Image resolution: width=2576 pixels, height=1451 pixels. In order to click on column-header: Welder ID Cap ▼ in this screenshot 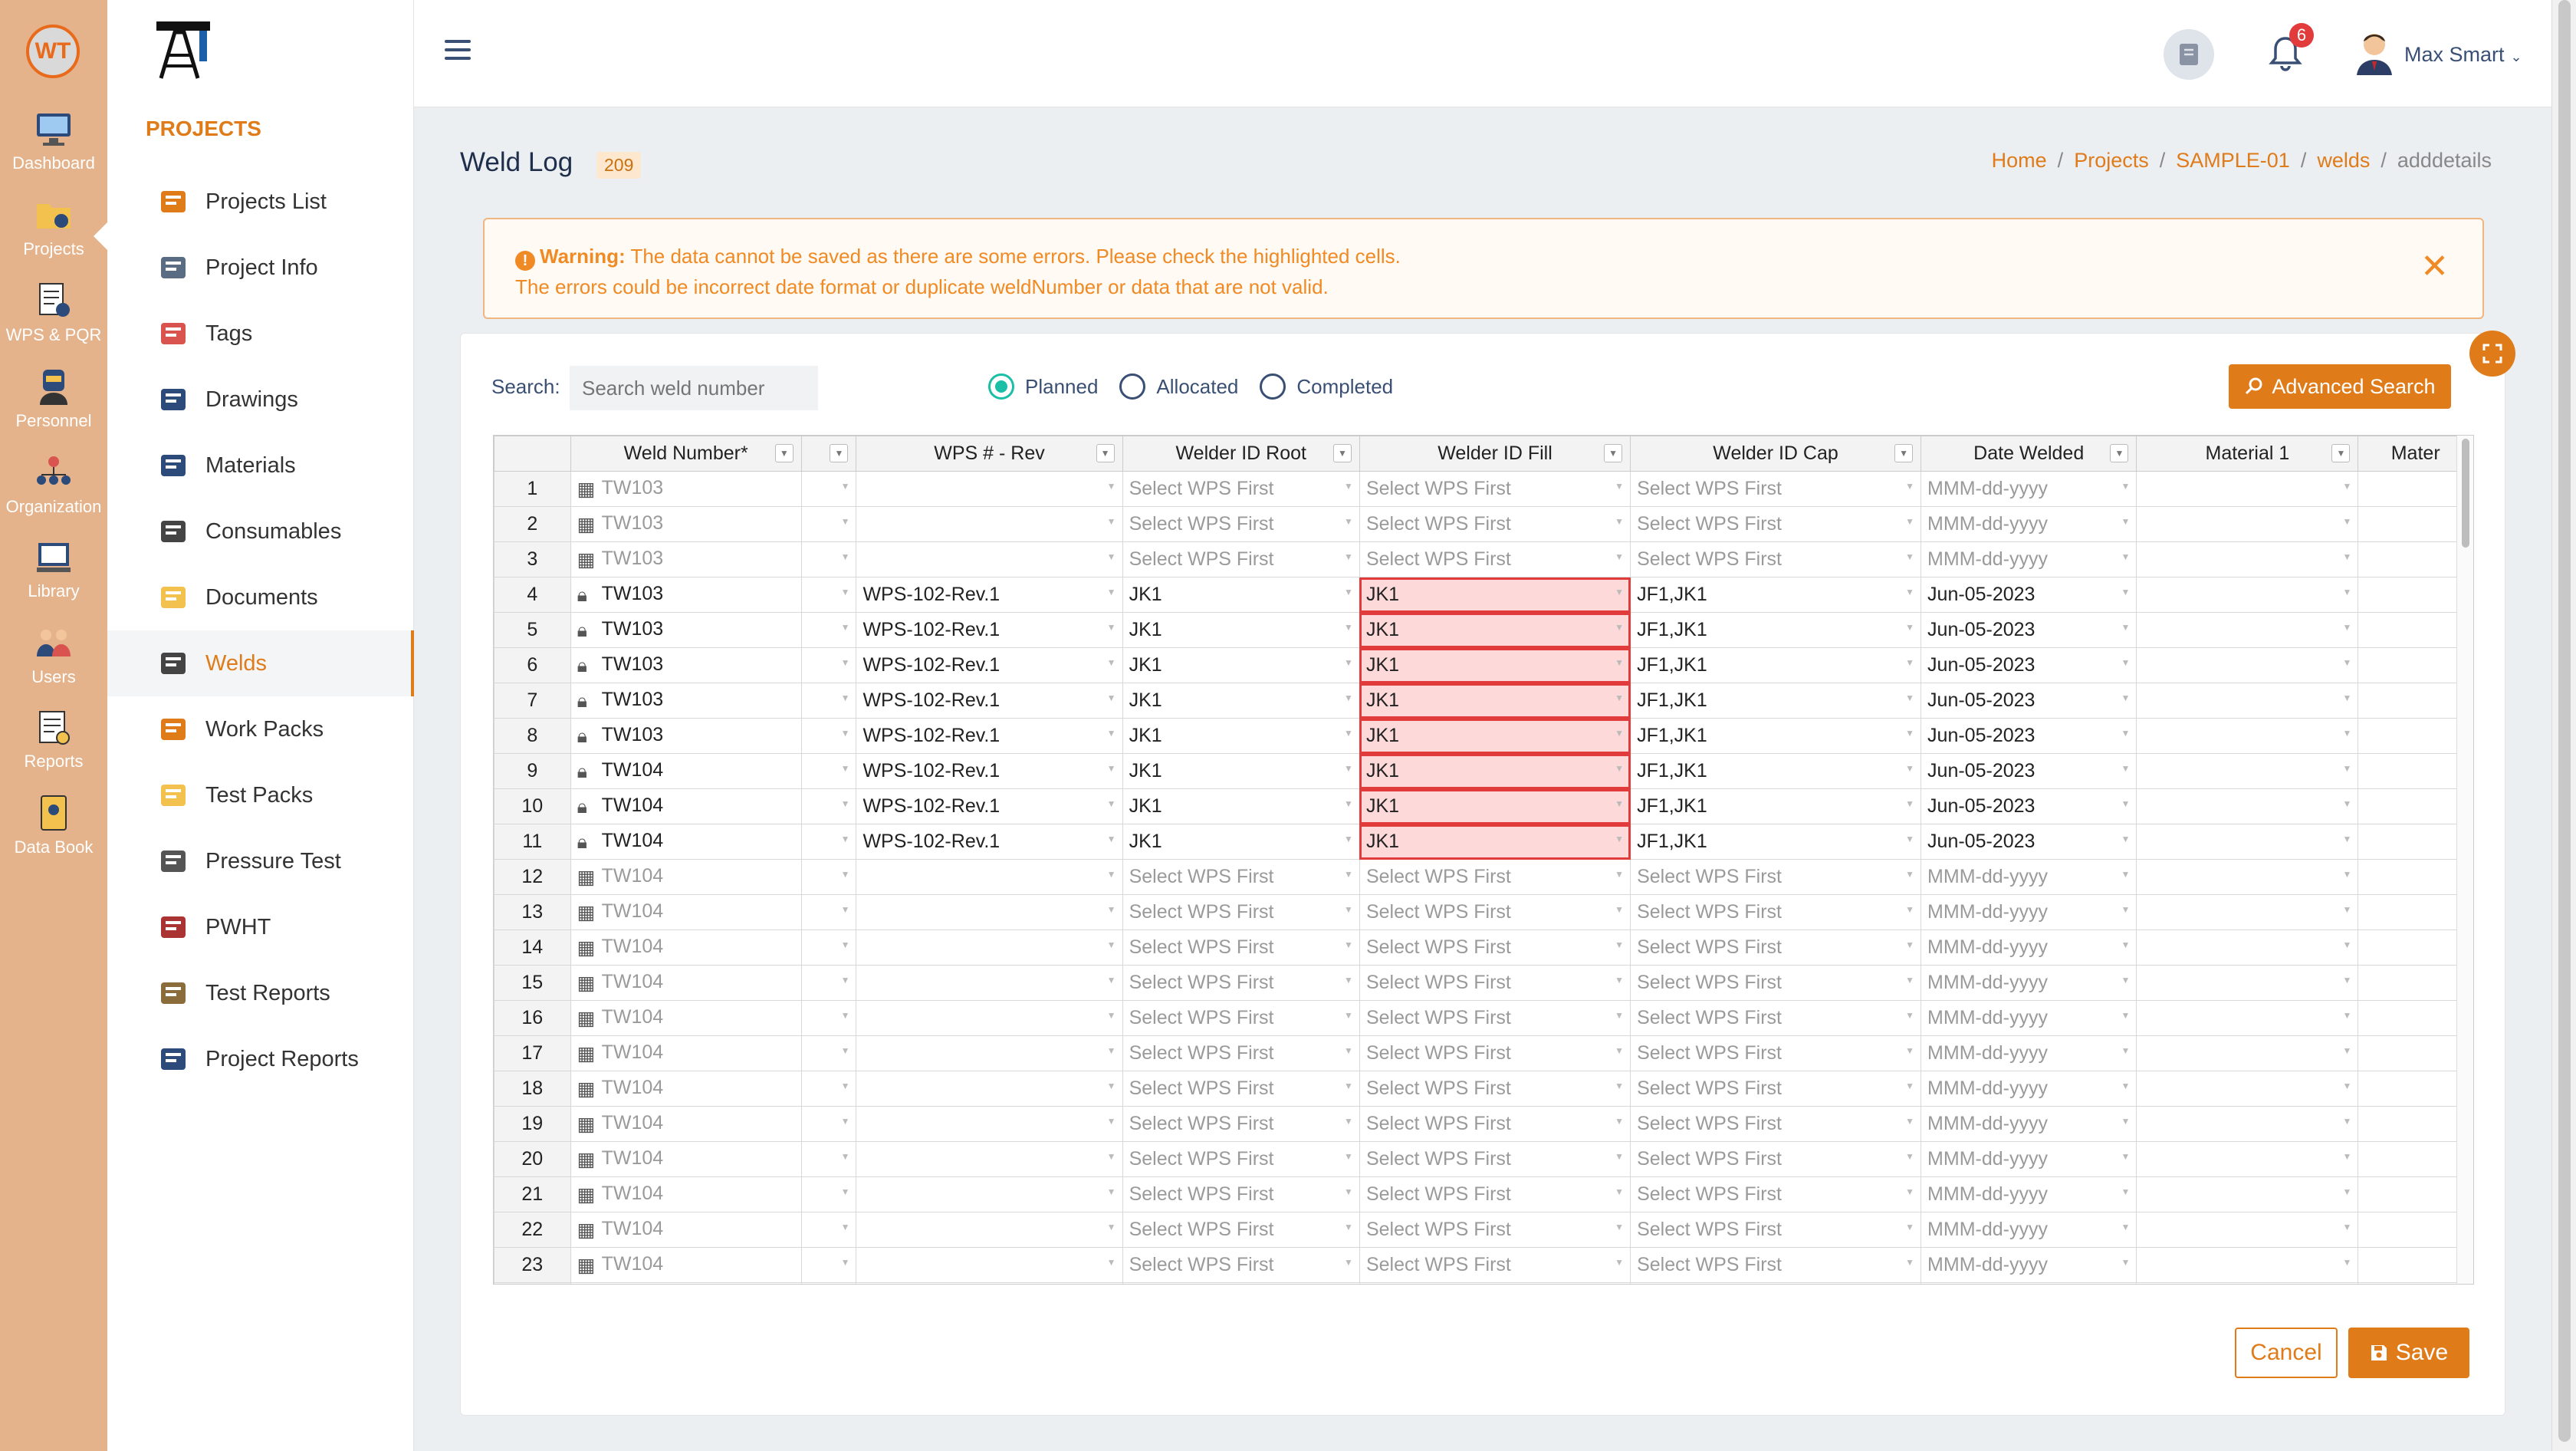, I will do `click(1776, 454)`.